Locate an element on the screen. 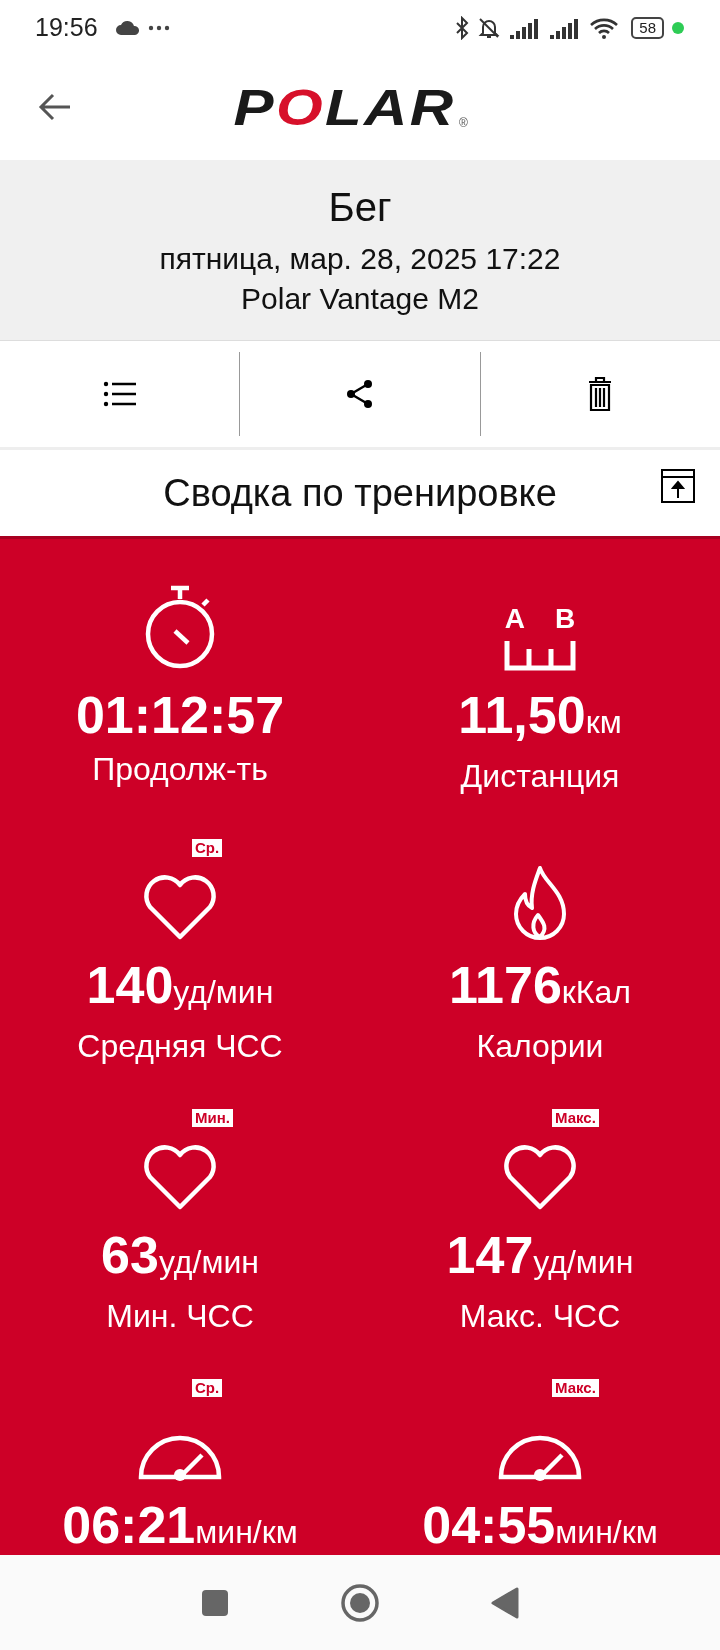 This screenshot has width=720, height=1650. metric-value: 01:12:57 is located at coordinates (180, 715).